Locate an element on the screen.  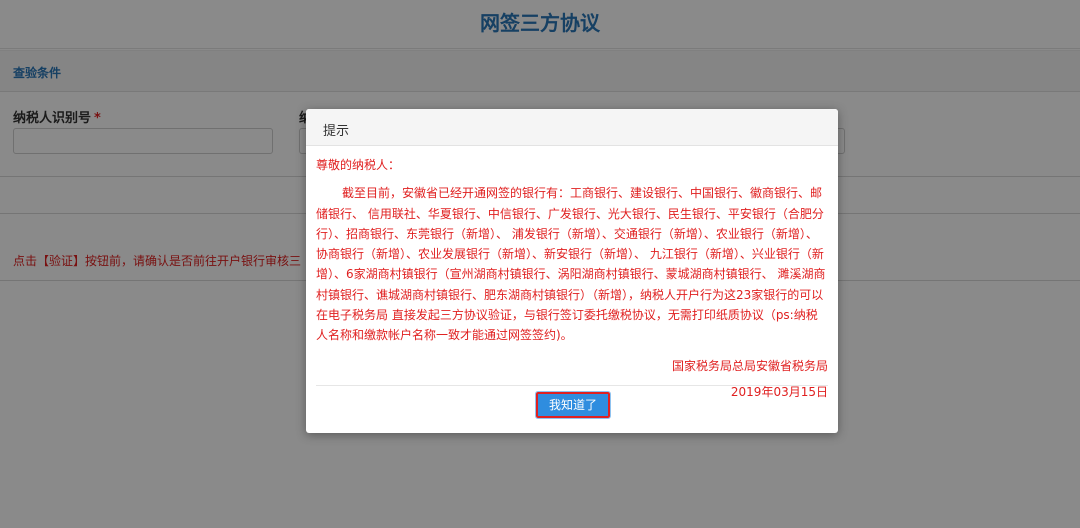
dialog-signature: 国家税务局总局安徽省税务局 is located at coordinates (749, 365).